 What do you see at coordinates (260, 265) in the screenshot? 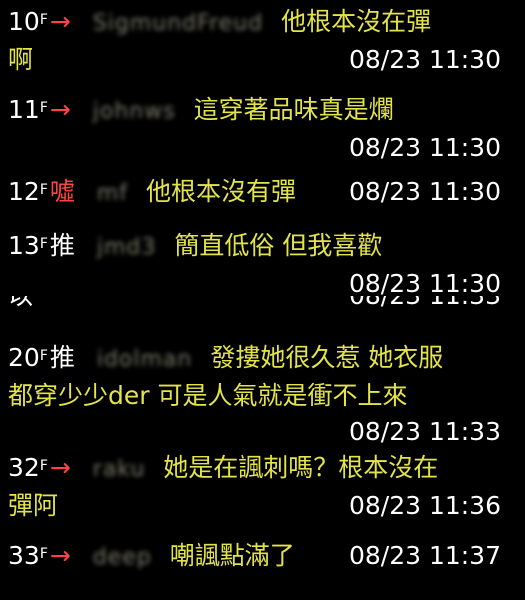
I see `comment-13: 13F推 jmd3 簡直低俗 但我喜歡 08/23 11:30` at bounding box center [260, 265].